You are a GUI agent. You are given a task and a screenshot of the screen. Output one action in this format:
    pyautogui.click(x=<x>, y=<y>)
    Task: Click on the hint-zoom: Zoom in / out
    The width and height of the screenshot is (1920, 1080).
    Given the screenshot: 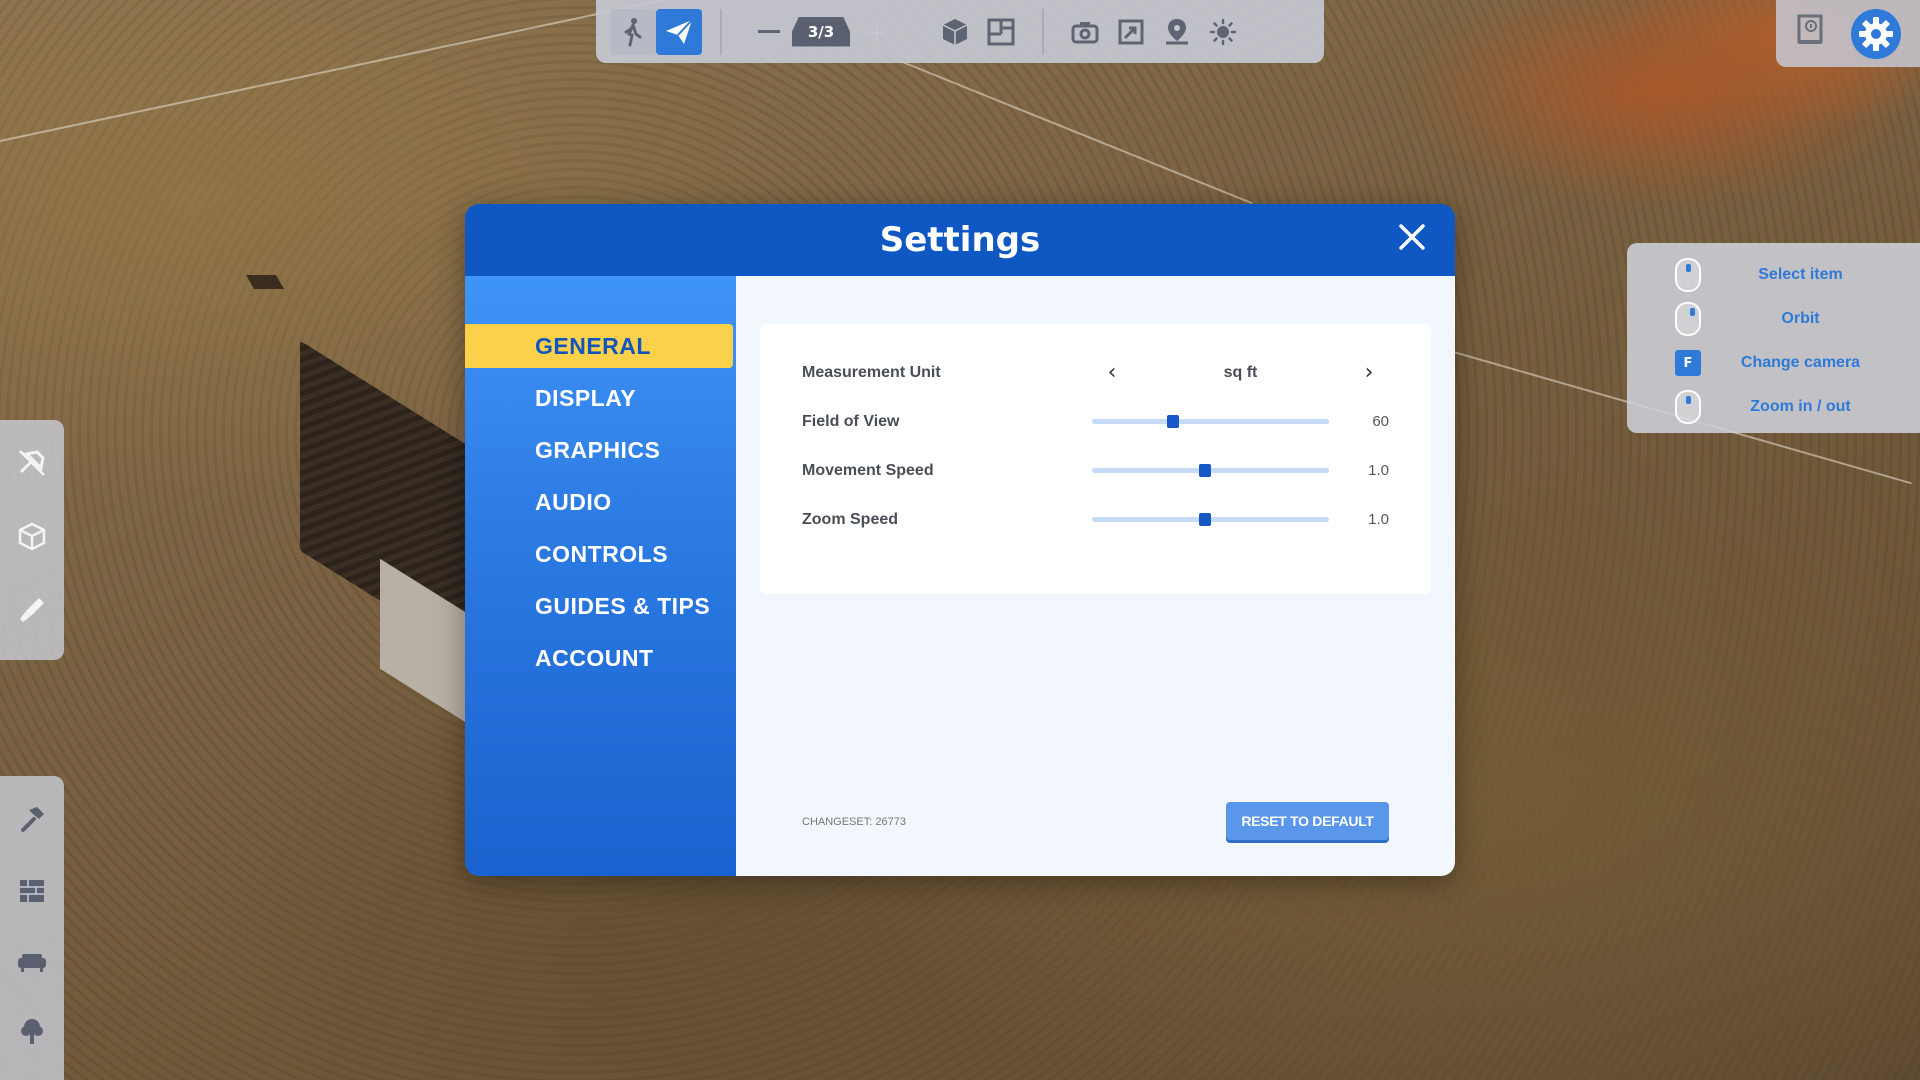 What is the action you would take?
    pyautogui.click(x=1773, y=407)
    